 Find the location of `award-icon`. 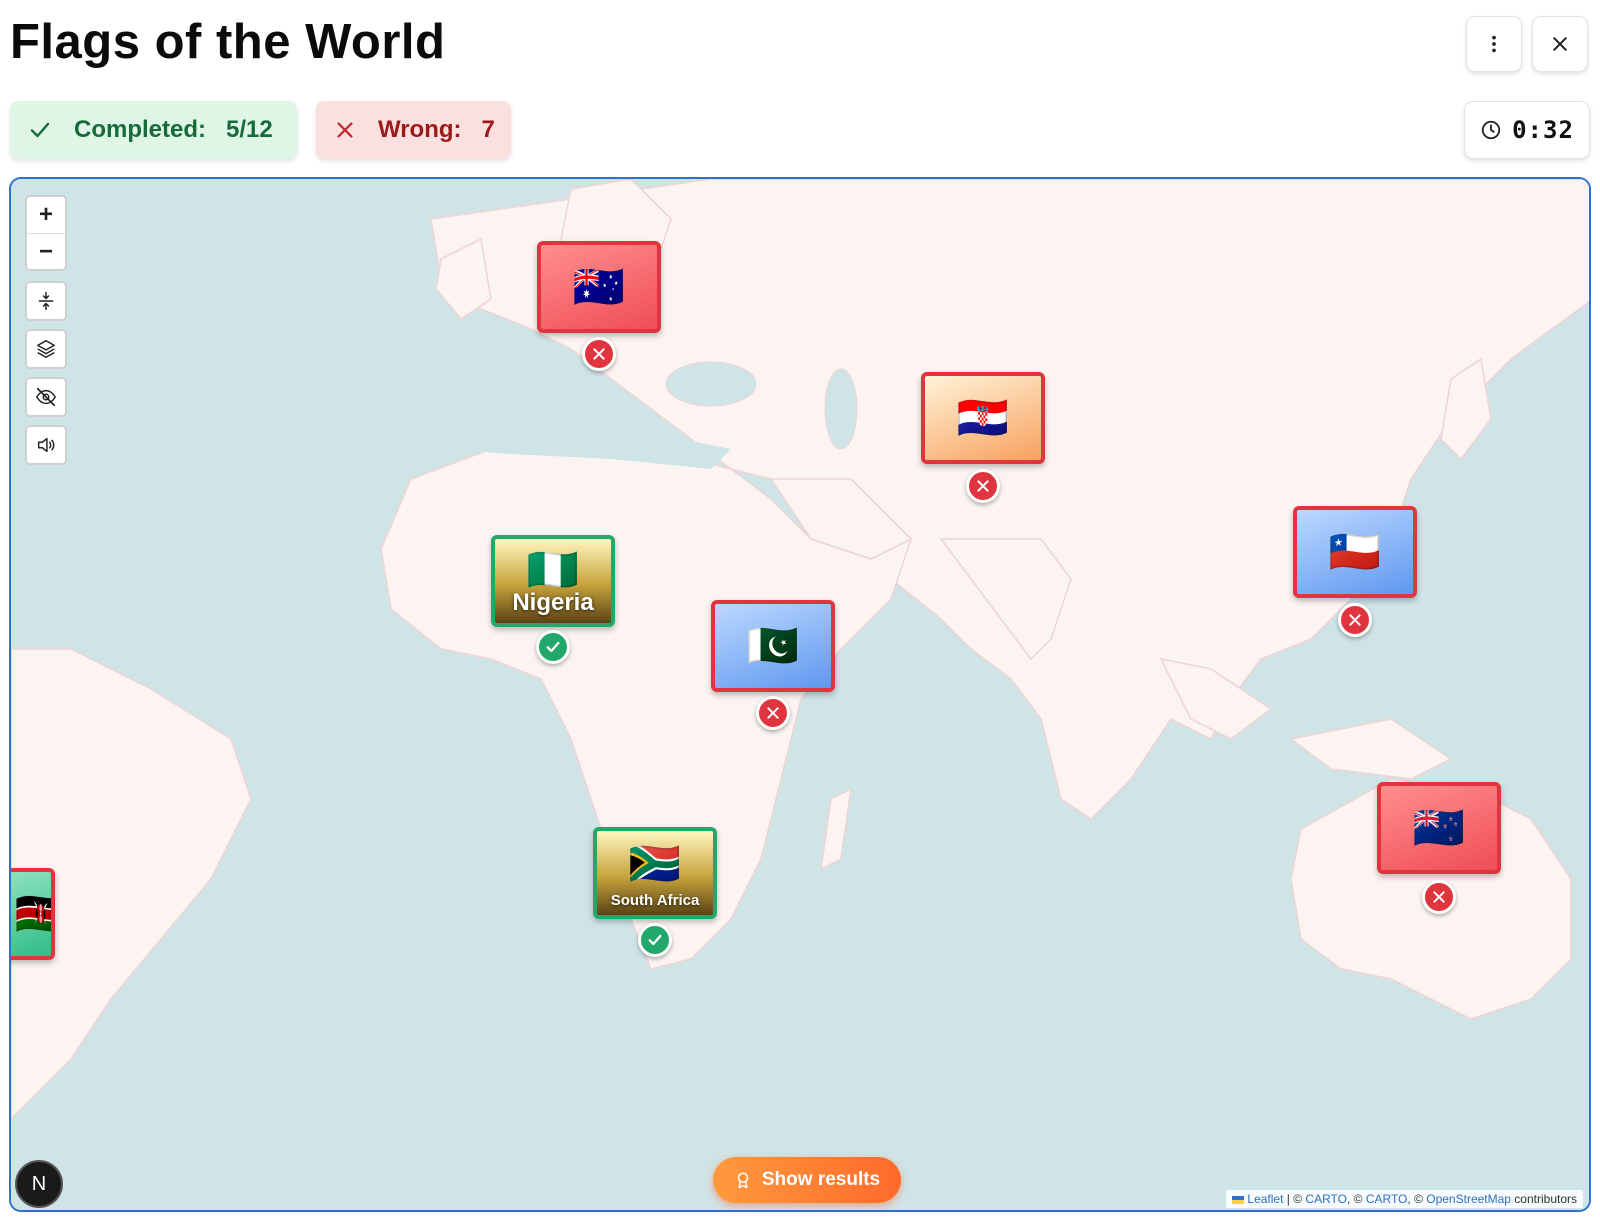

award-icon is located at coordinates (743, 1180).